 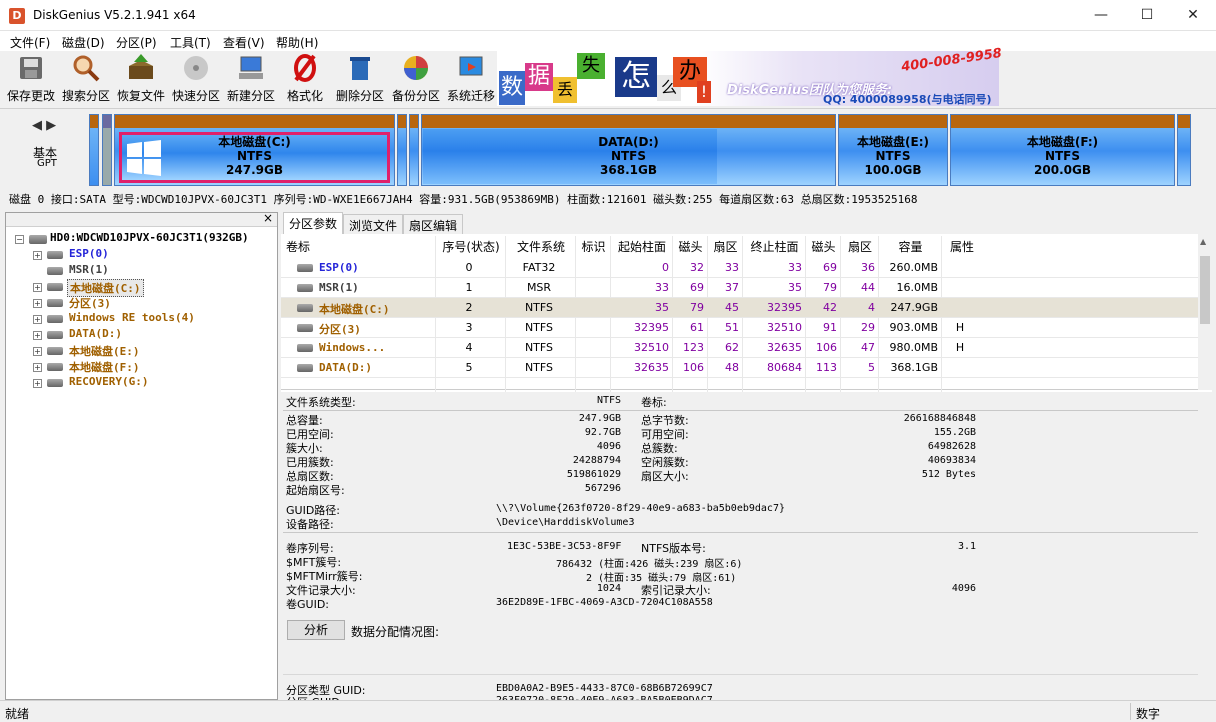 I want to click on table-cell: 2, so click(x=469, y=307).